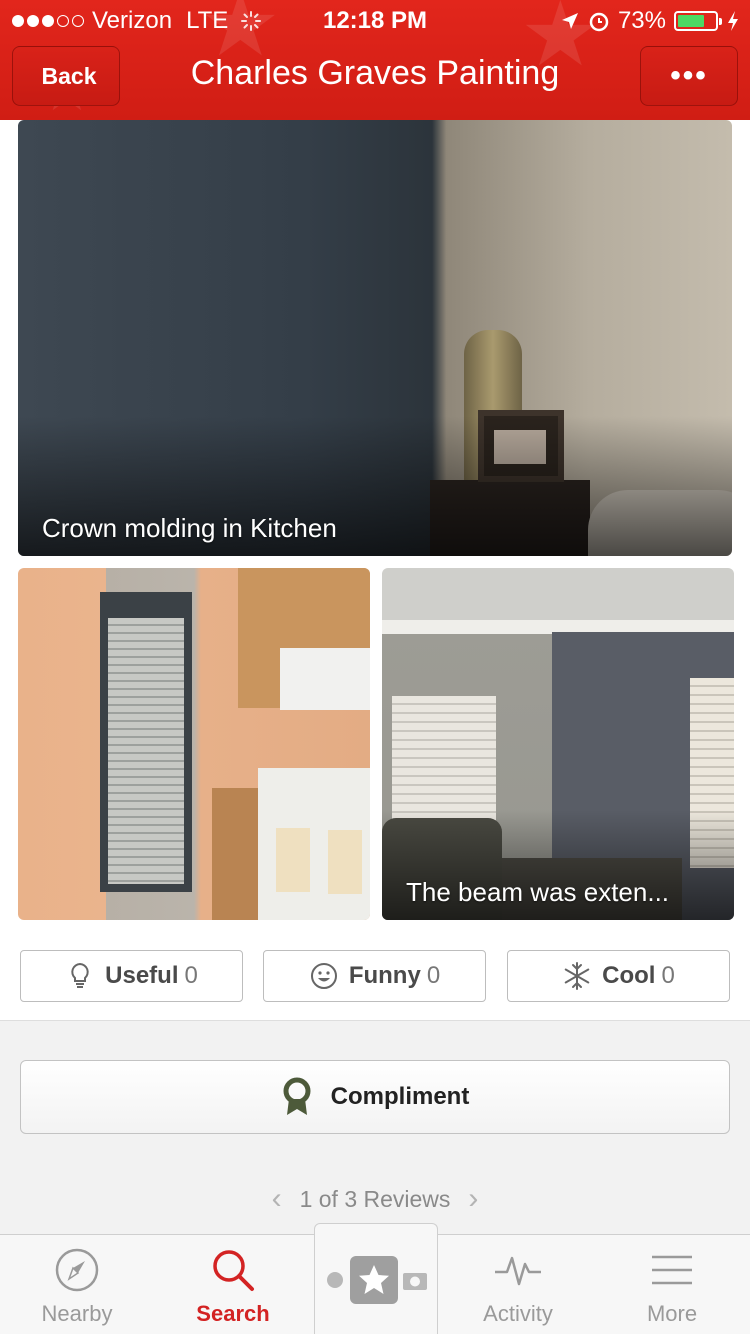 Image resolution: width=750 pixels, height=1334 pixels. I want to click on back-button: Back, so click(66, 76).